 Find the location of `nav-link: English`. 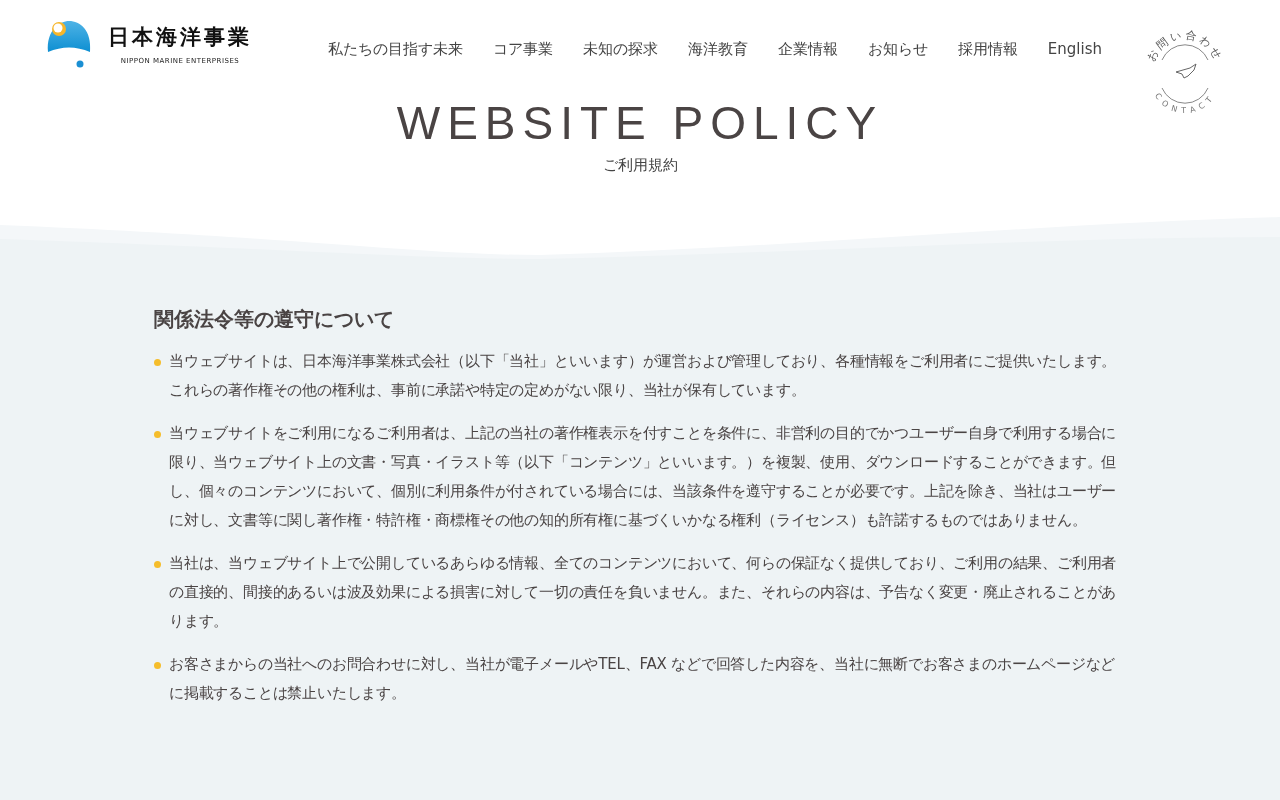

nav-link: English is located at coordinates (1074, 49).